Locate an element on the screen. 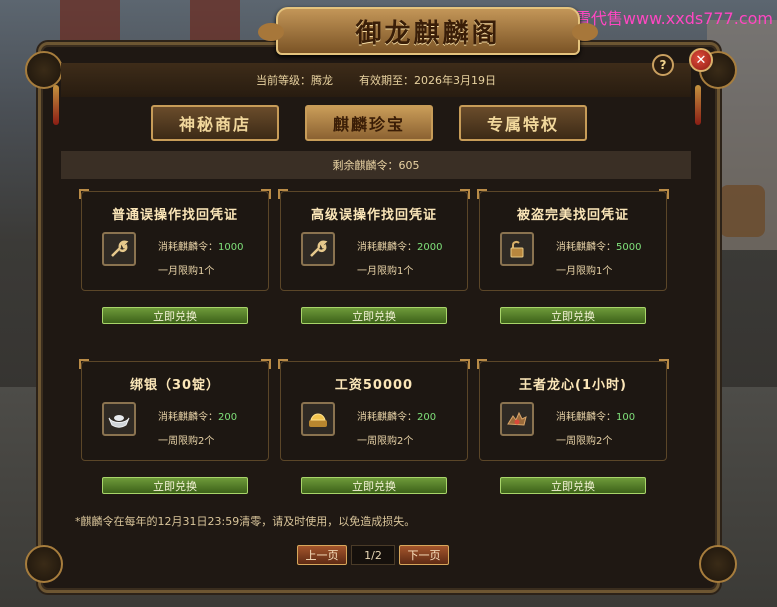 This screenshot has width=777, height=607. item-title: 工资50000 is located at coordinates (374, 385).